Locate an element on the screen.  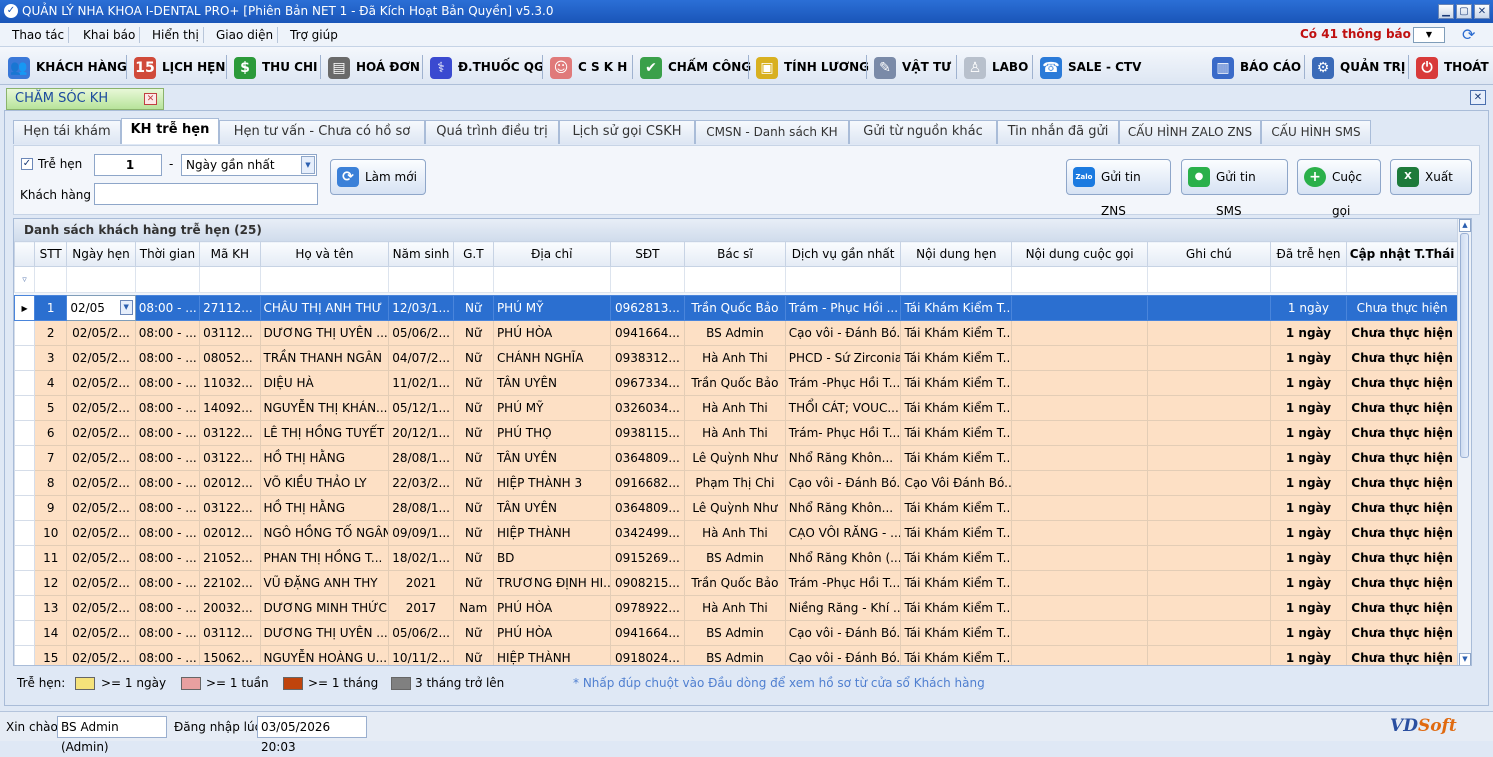
table-cell: 4 is located at coordinates (51, 383).